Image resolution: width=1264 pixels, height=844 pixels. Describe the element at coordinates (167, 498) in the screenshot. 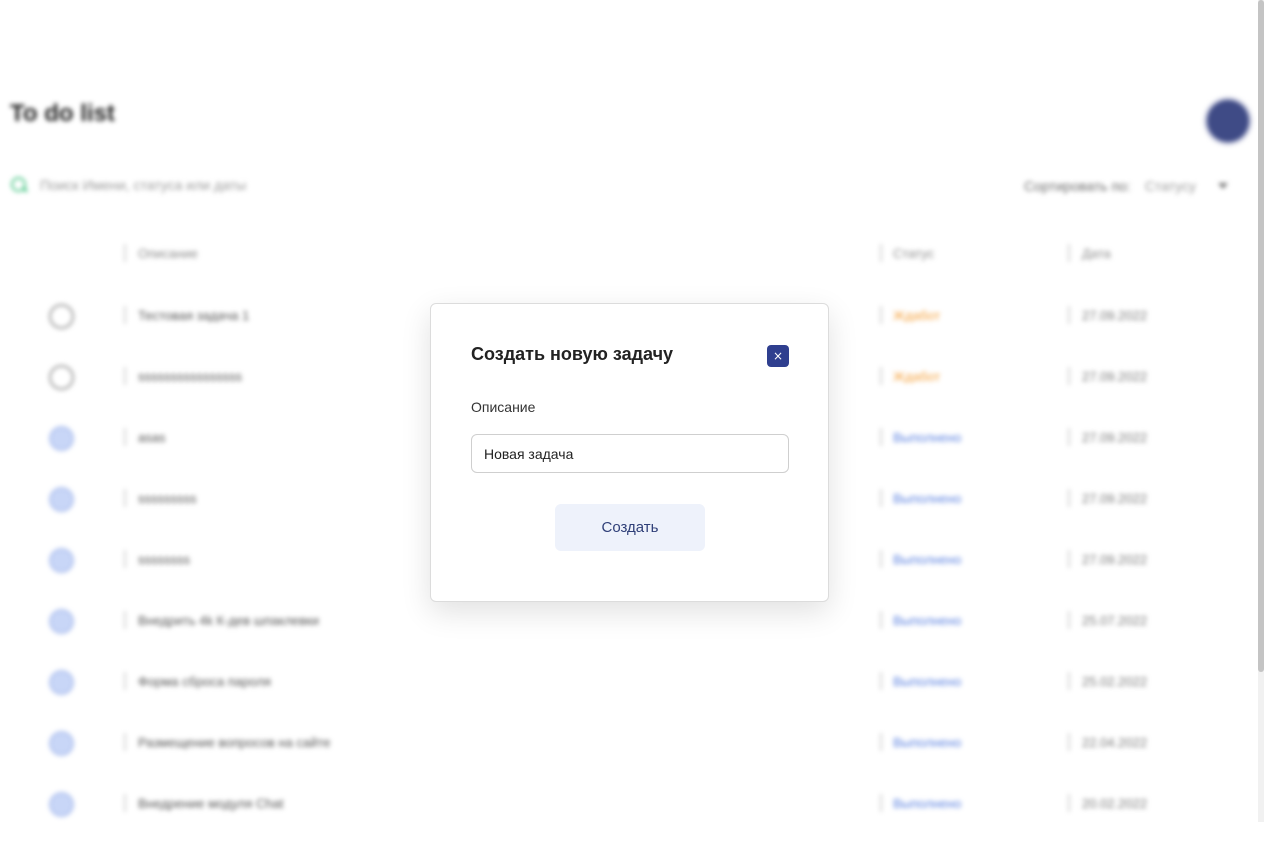

I see `row-description: sssssssss` at that location.